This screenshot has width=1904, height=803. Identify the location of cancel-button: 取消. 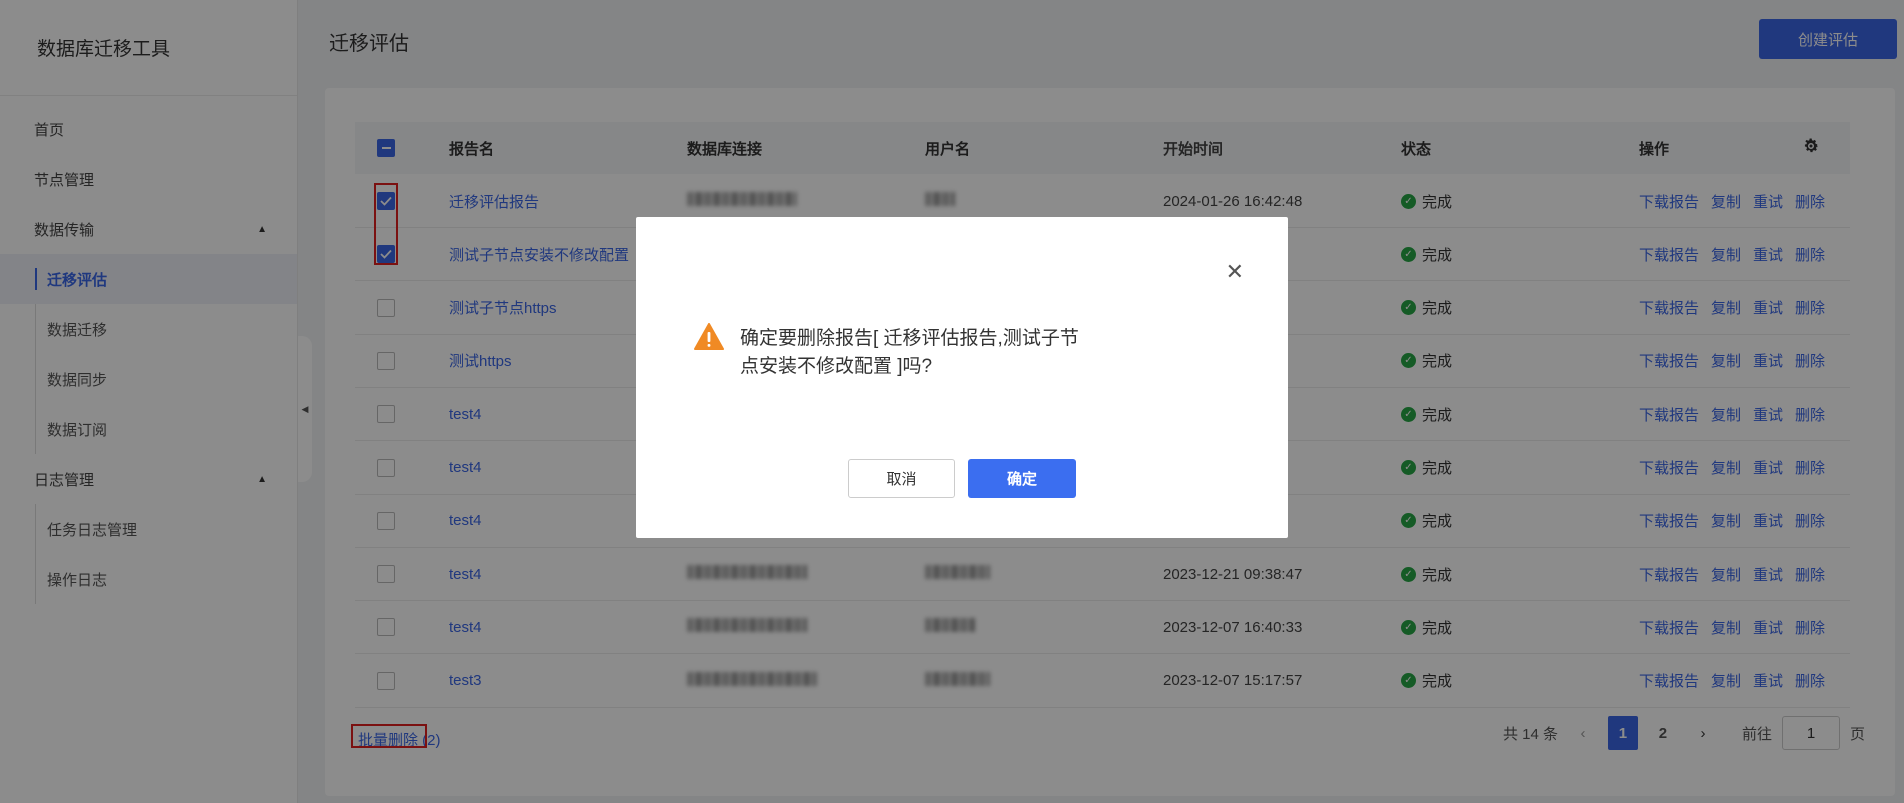
(901, 478).